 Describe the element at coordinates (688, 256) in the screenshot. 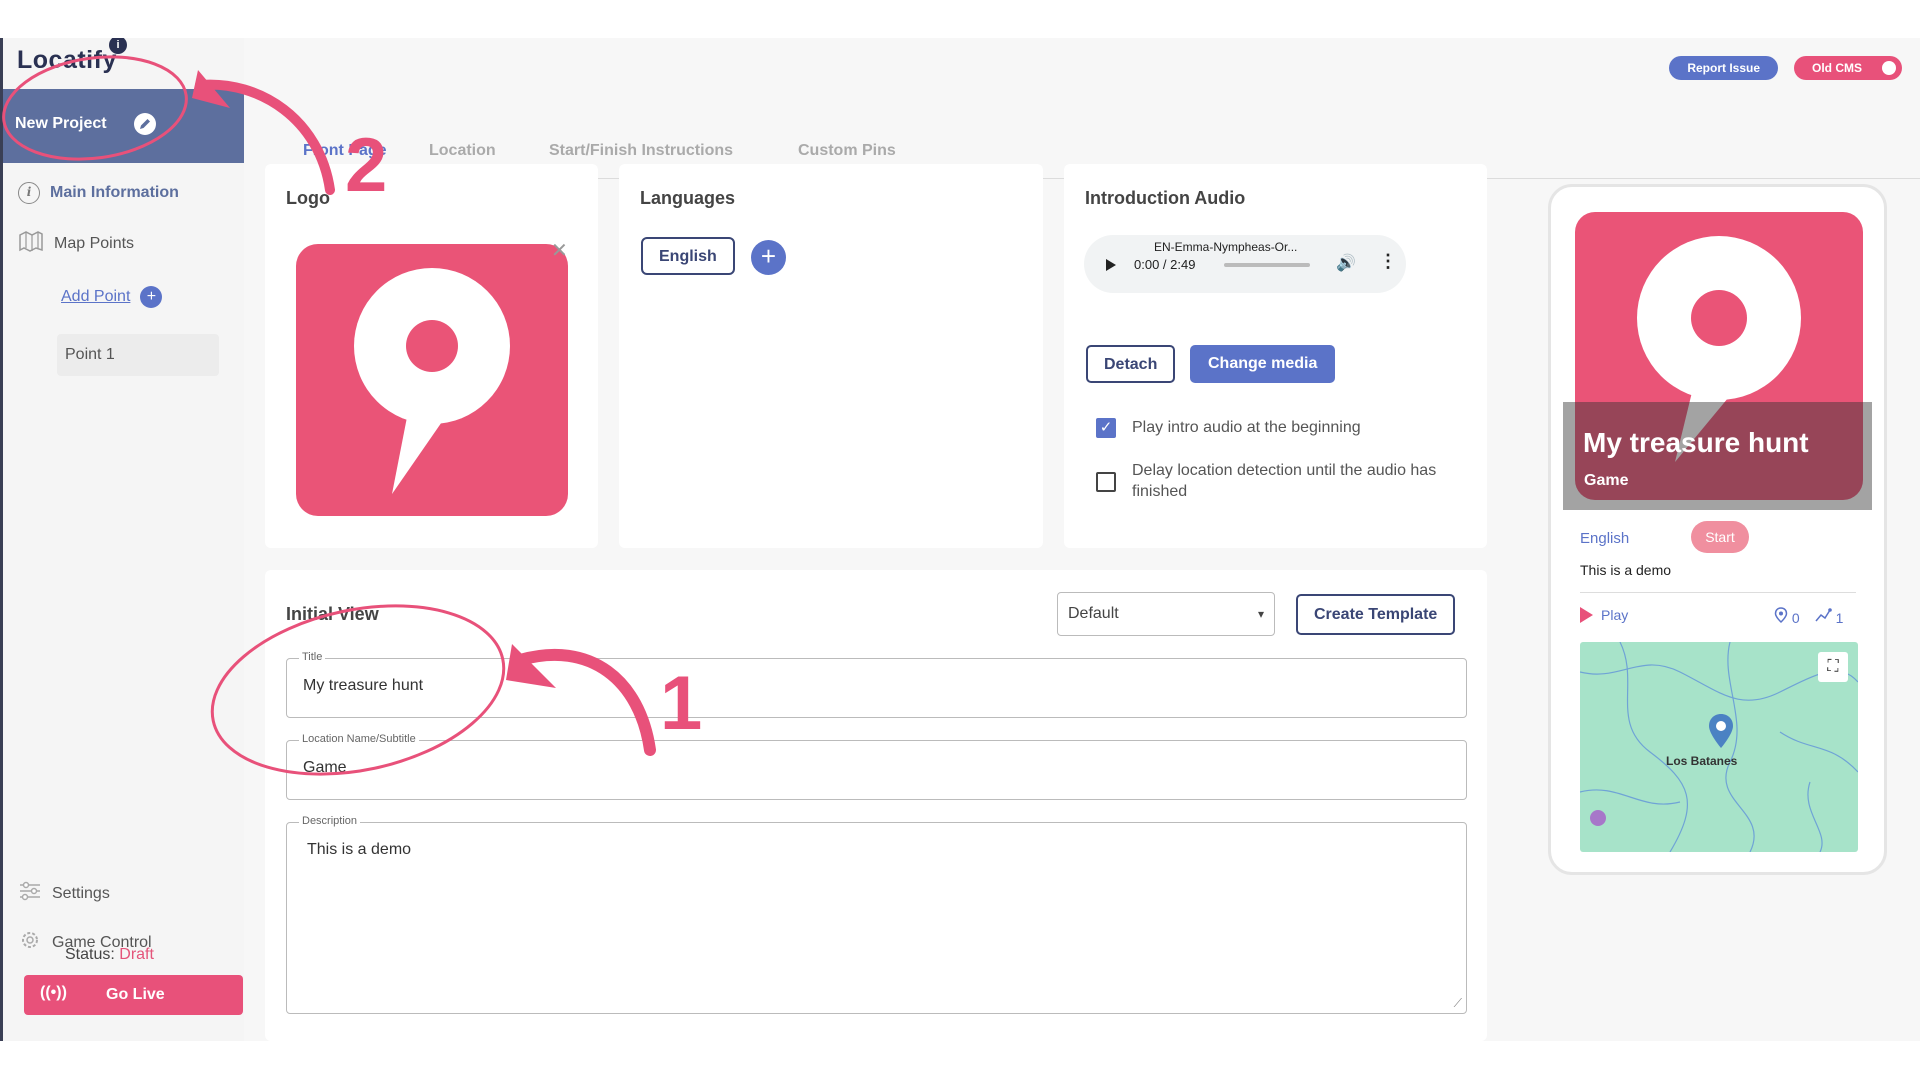

I see `language-chip-english: English` at that location.